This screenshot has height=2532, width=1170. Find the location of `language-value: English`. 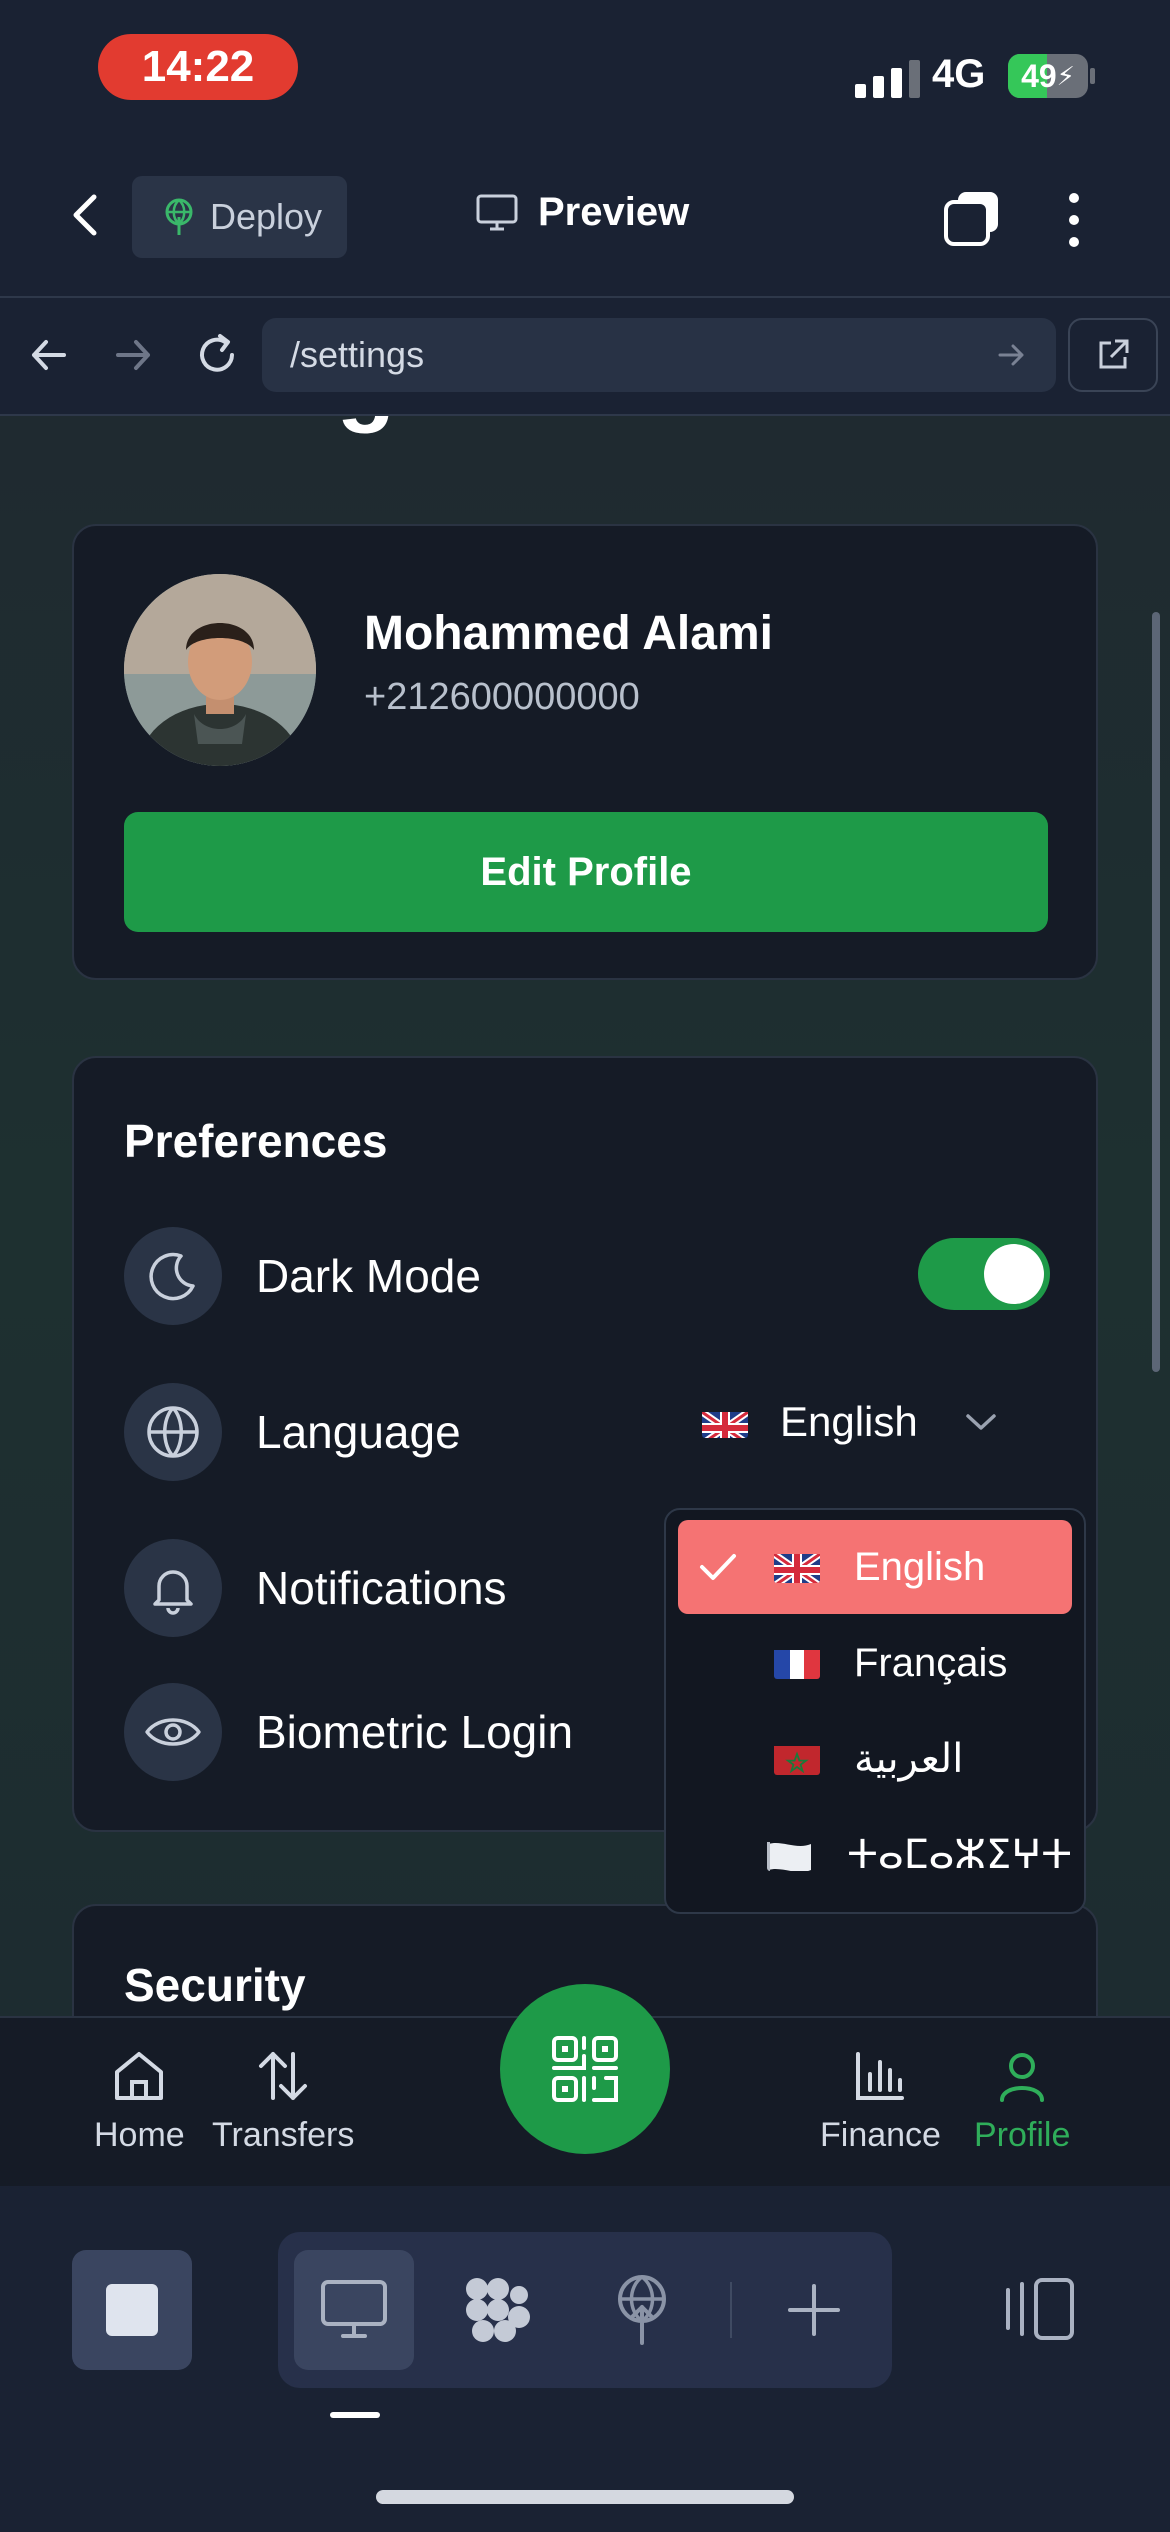

language-value: English is located at coordinates (849, 1421).